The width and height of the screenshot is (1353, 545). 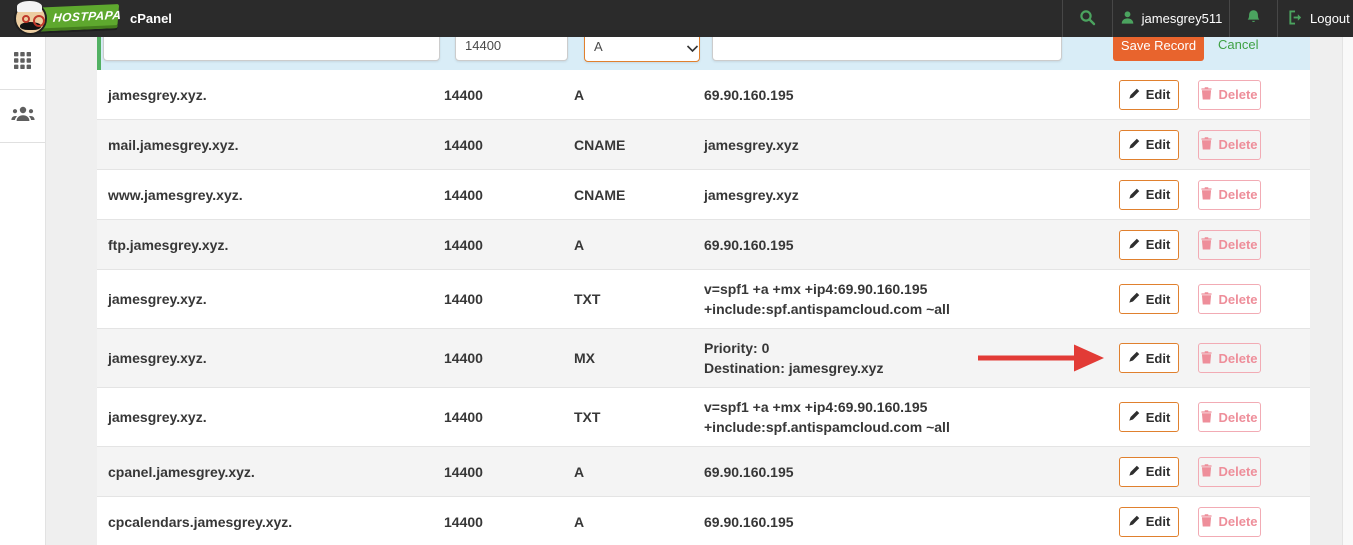 I want to click on hostpapa-logo: HOSTPAPA, so click(x=67, y=20).